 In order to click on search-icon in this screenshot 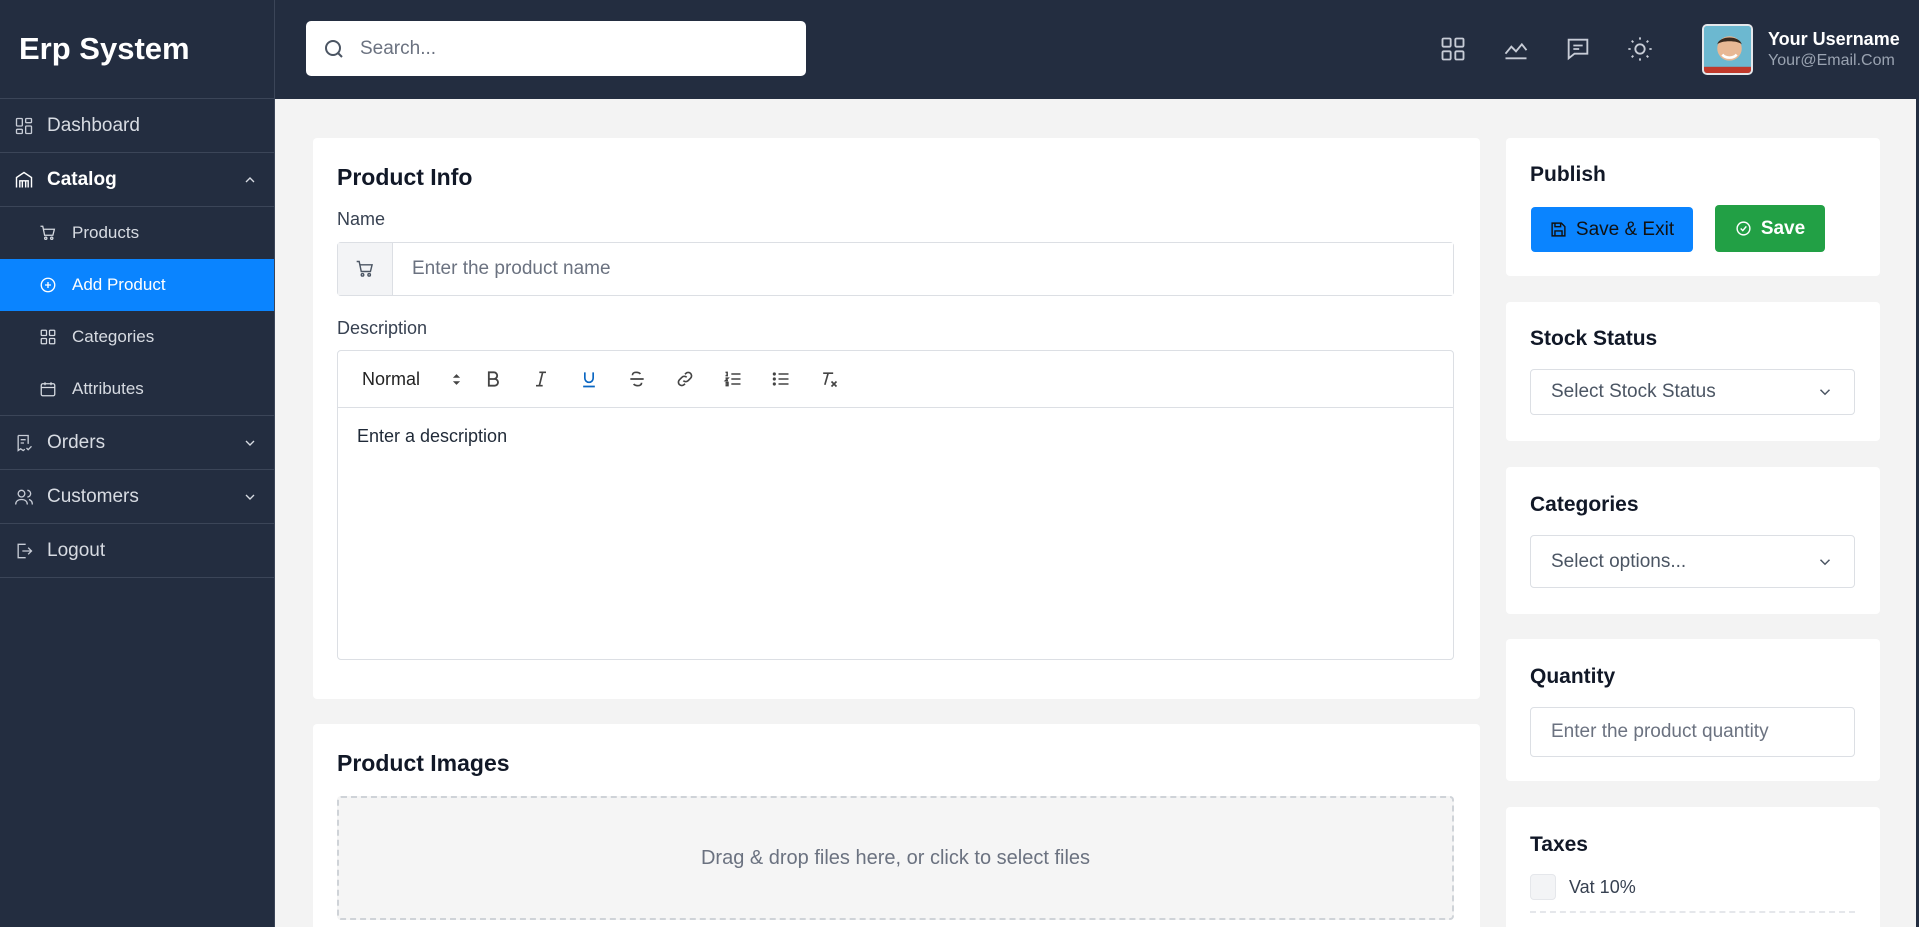, I will do `click(334, 48)`.